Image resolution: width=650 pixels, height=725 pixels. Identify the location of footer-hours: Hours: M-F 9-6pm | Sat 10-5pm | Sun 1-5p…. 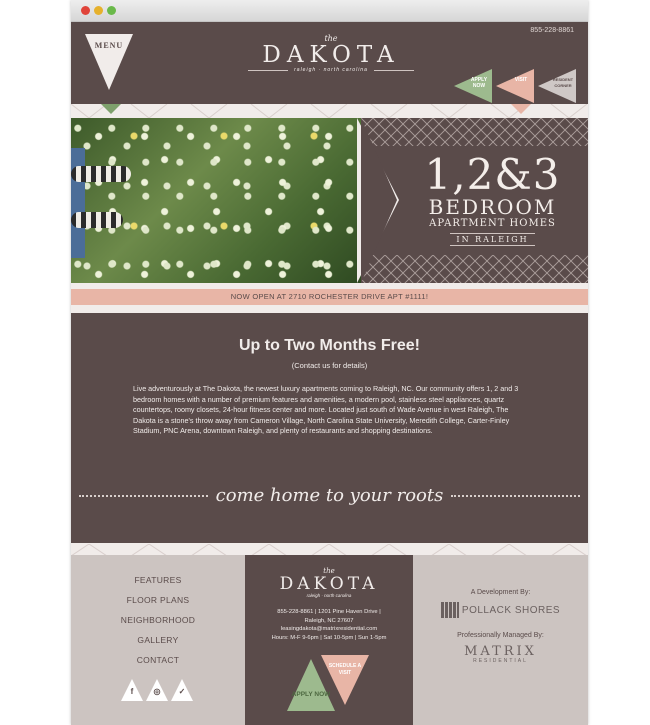
(329, 637).